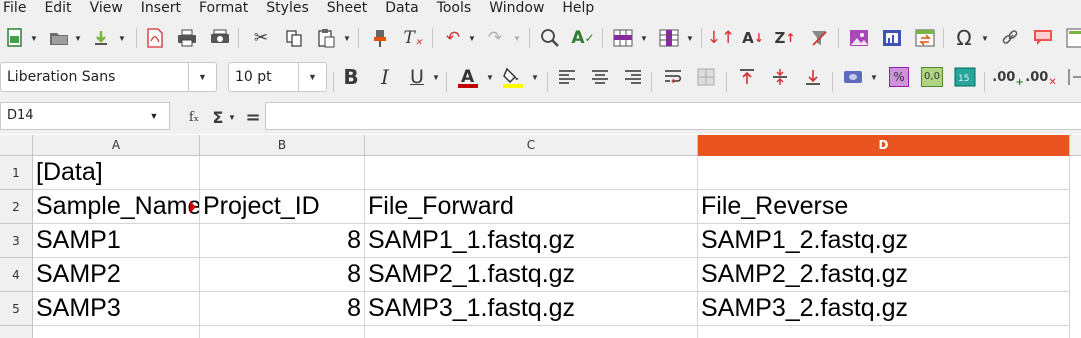  What do you see at coordinates (253, 117) in the screenshot?
I see `formula-icon: =` at bounding box center [253, 117].